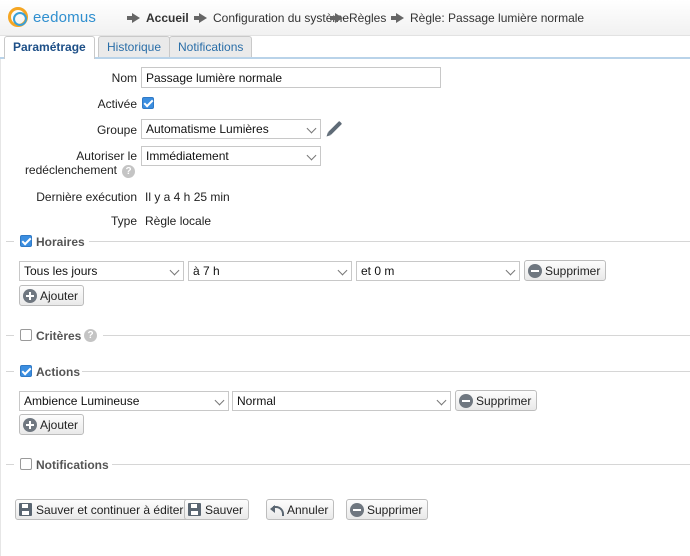 Image resolution: width=690 pixels, height=556 pixels. What do you see at coordinates (187, 156) in the screenshot?
I see `autoriser-value: Immédiatement` at bounding box center [187, 156].